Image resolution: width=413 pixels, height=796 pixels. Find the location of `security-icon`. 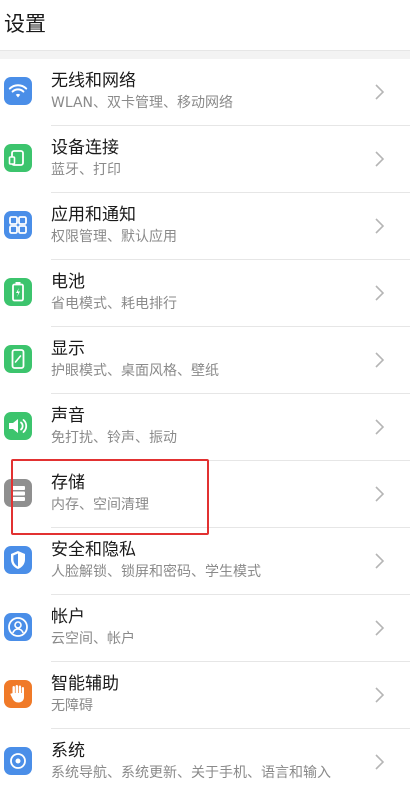

security-icon is located at coordinates (18, 560).